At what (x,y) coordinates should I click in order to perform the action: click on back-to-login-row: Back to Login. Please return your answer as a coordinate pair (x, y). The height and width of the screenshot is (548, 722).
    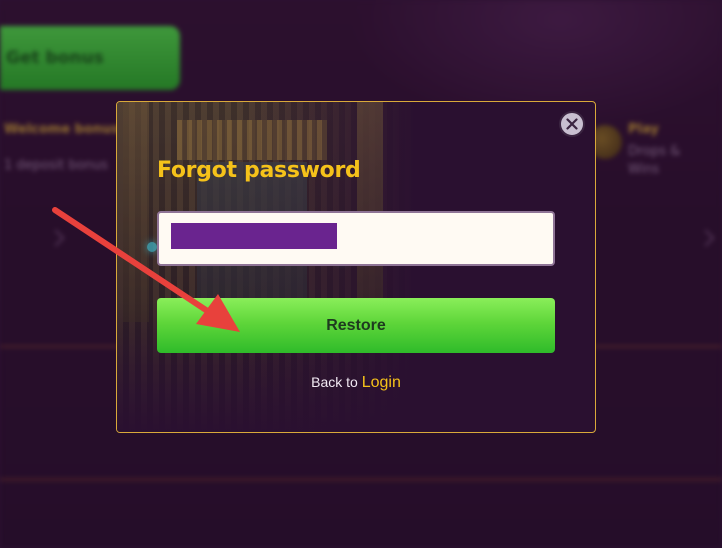
    Looking at the image, I should click on (356, 383).